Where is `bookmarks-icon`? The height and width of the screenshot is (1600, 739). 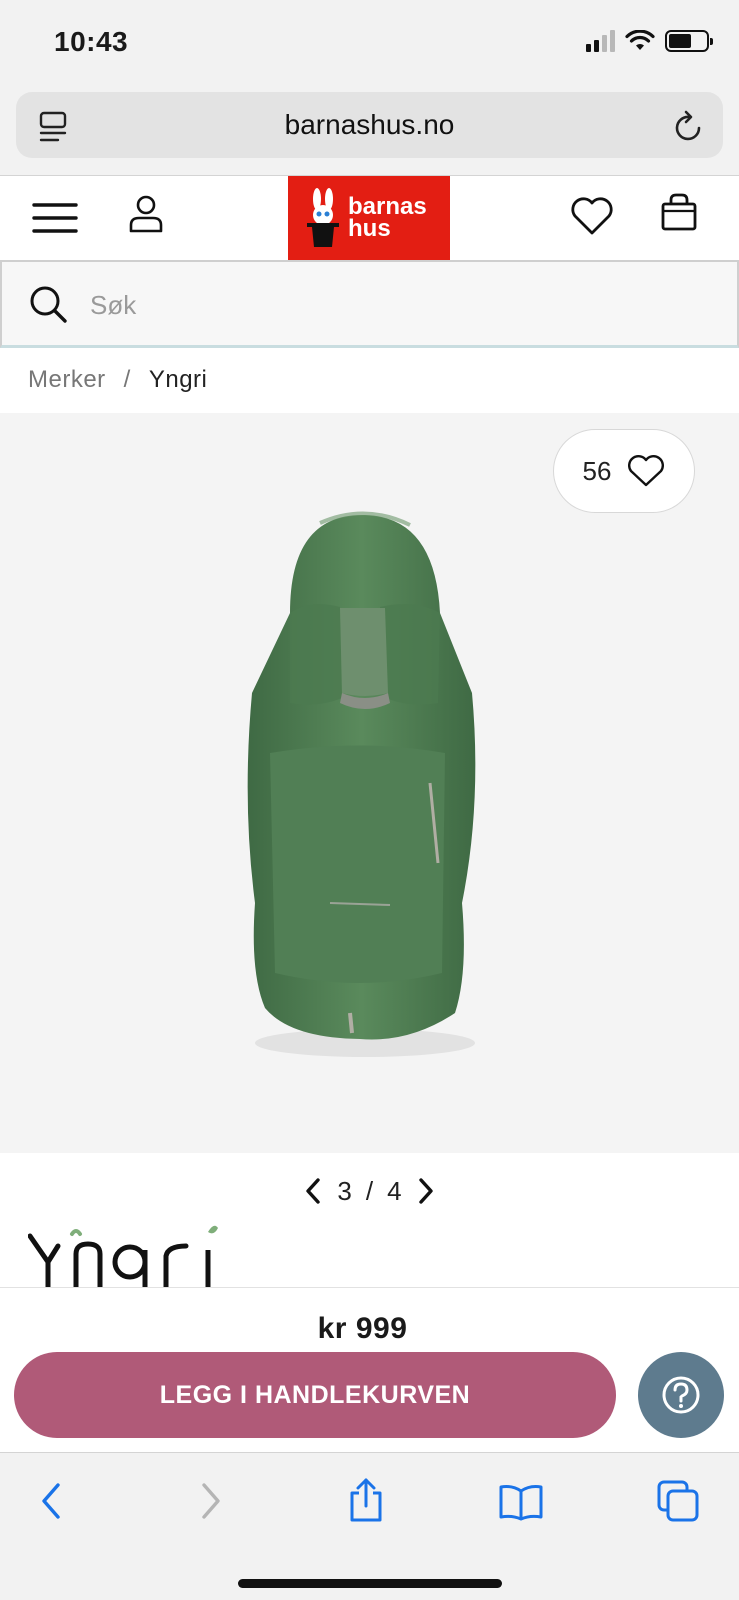
bookmarks-icon is located at coordinates (521, 1502).